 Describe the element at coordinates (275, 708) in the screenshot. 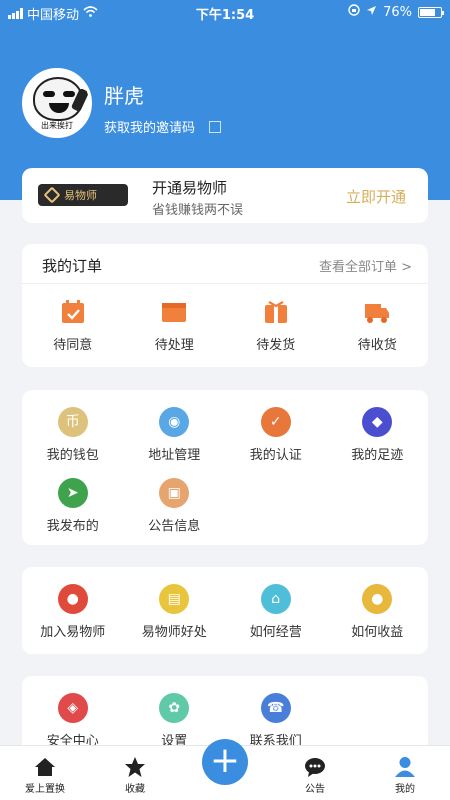

I see `headset-icon: ☎` at that location.